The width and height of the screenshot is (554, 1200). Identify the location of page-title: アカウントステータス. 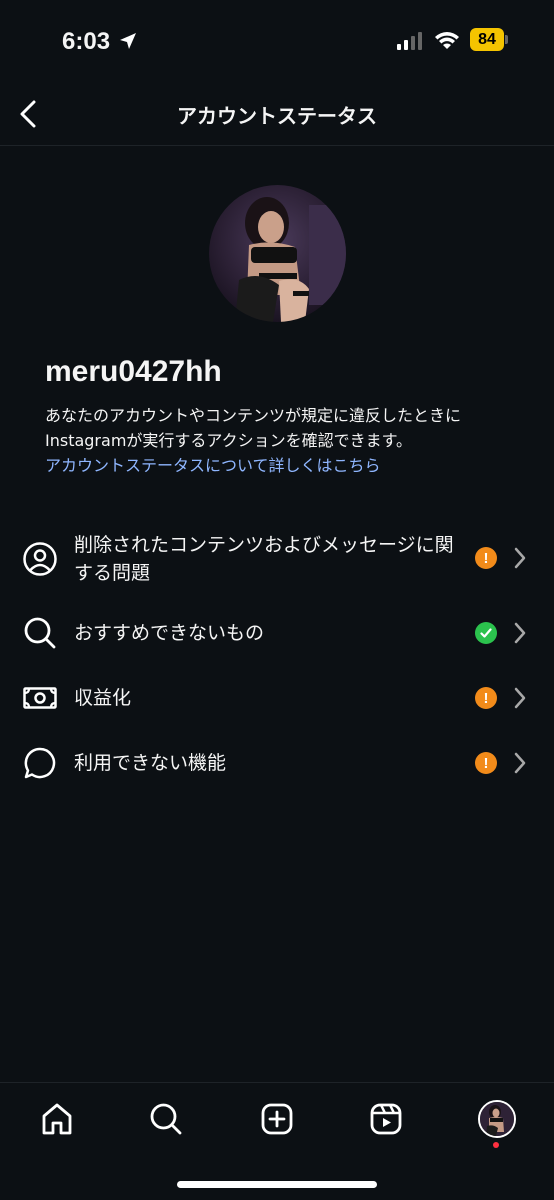
(277, 116).